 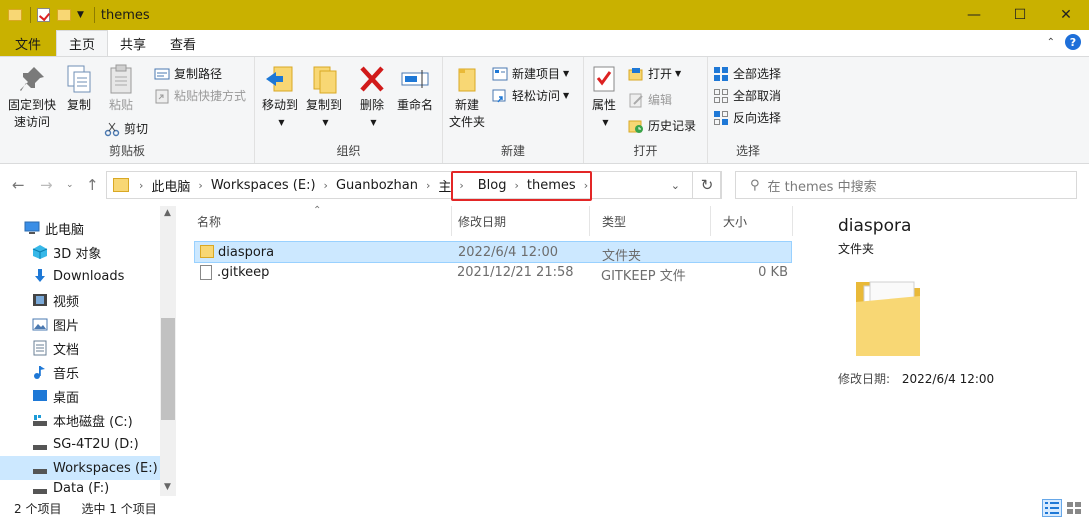 What do you see at coordinates (660, 74) in the screenshot?
I see `open-label: 打开` at bounding box center [660, 74].